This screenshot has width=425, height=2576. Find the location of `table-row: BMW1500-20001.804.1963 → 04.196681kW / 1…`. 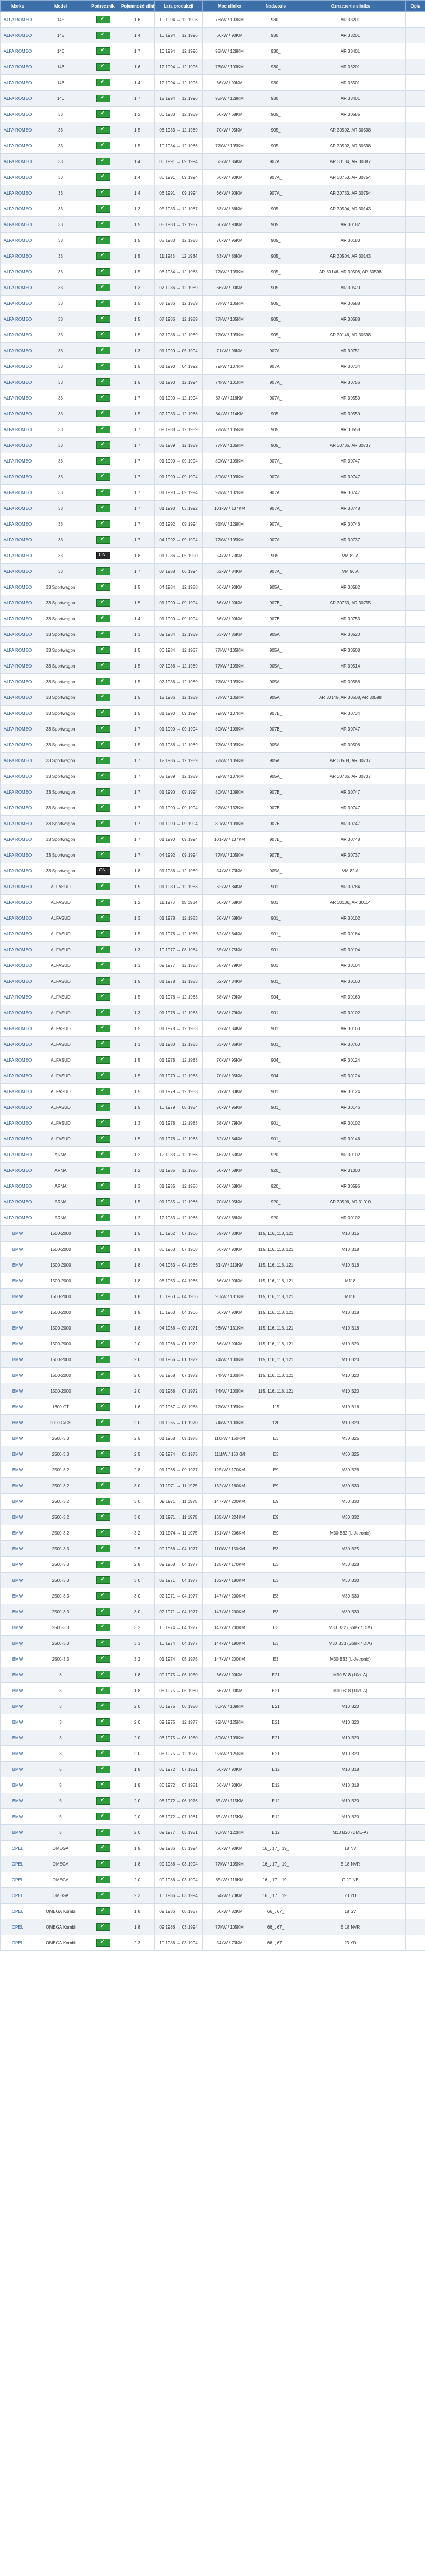

table-row: BMW1500-20001.804.1963 → 04.196681kW / 1… is located at coordinates (212, 1265).